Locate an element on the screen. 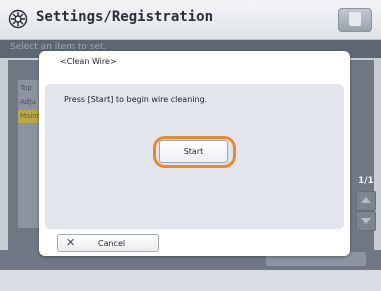 This screenshot has width=381, height=291. cancel-label: Cancel is located at coordinates (112, 243).